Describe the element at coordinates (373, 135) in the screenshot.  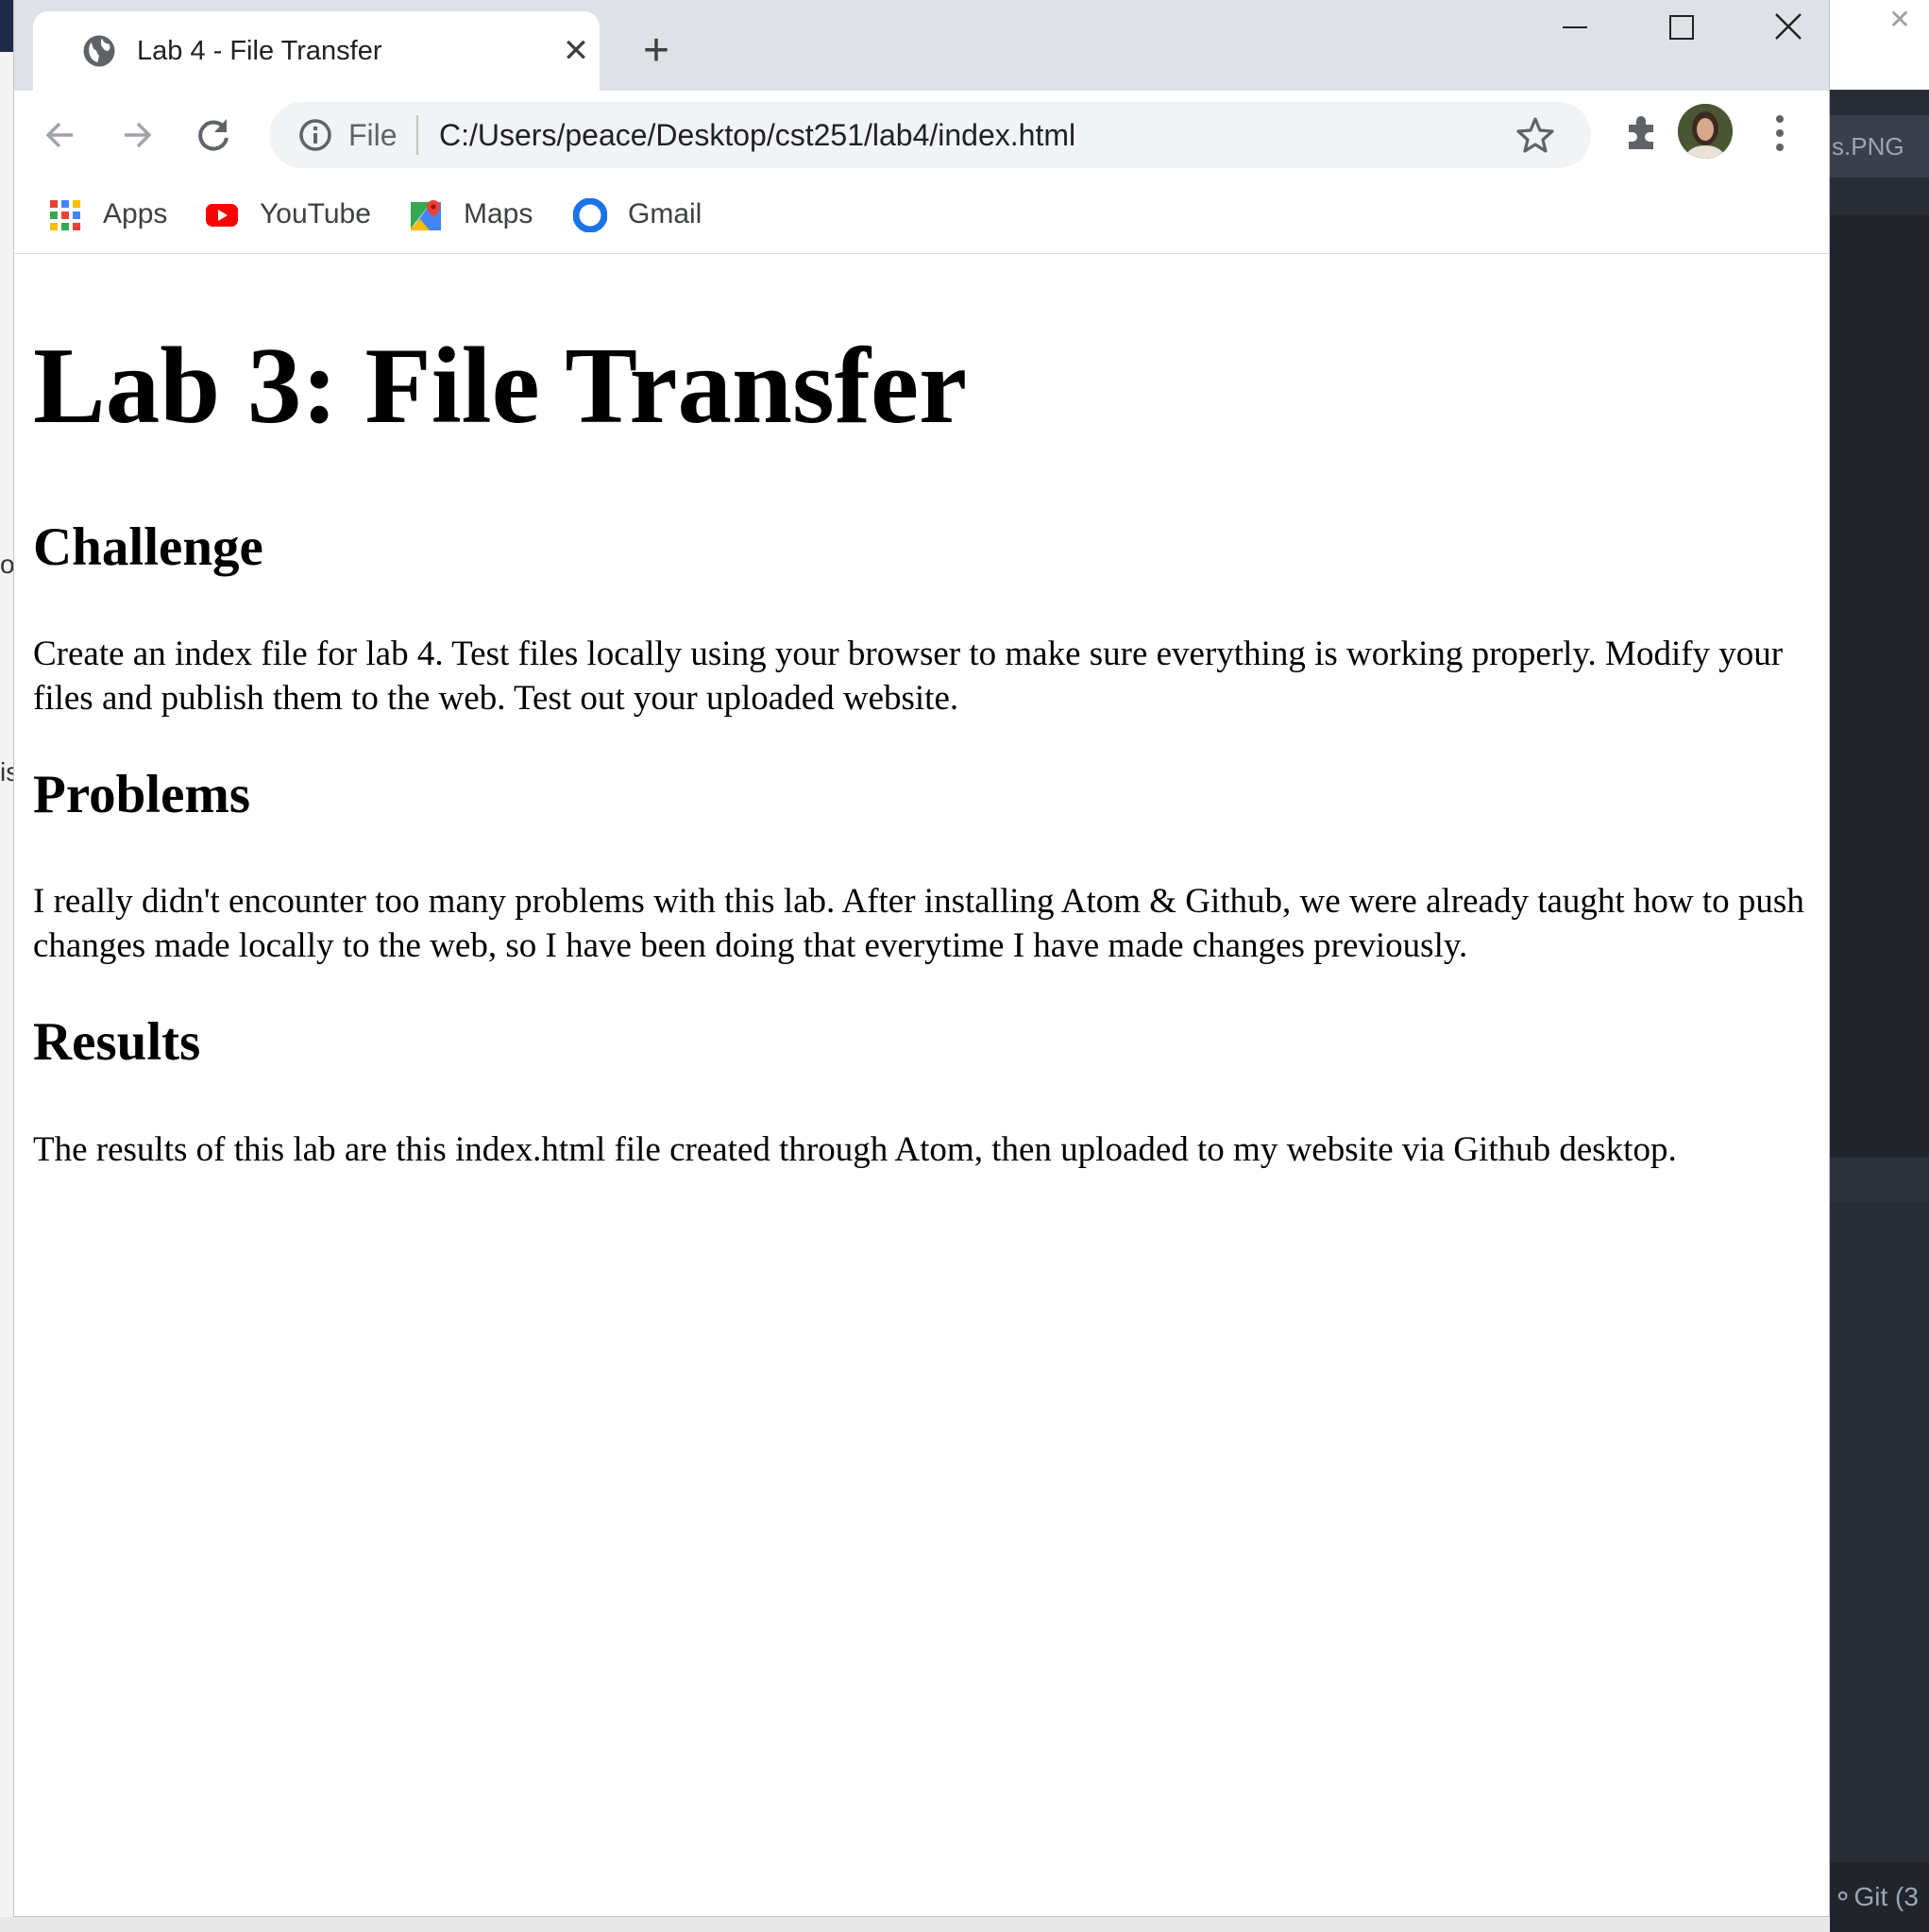
I see `scheme-label: File` at that location.